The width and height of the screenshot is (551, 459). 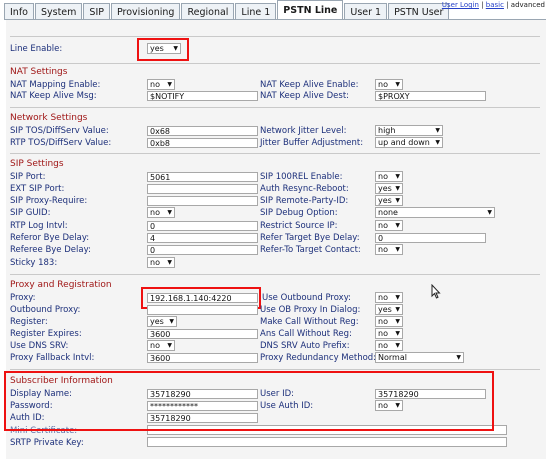 What do you see at coordinates (202, 177) in the screenshot?
I see `sip-port-input: 5061` at bounding box center [202, 177].